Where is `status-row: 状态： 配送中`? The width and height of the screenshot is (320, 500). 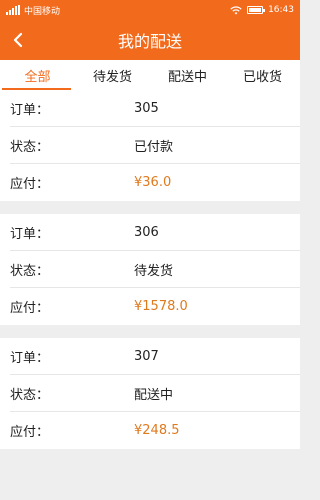 status-row: 状态： 配送中 is located at coordinates (155, 393).